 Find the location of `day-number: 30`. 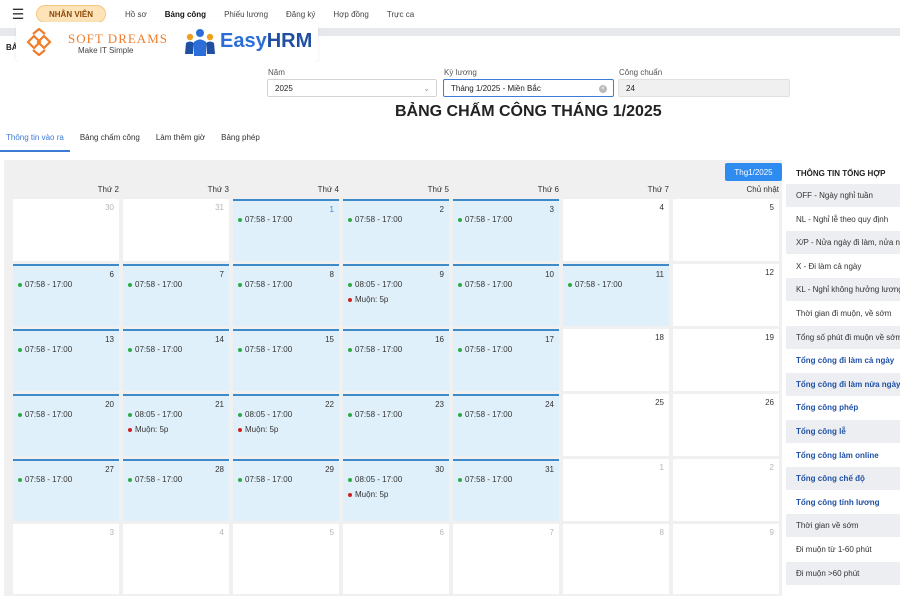

day-number: 30 is located at coordinates (439, 469).